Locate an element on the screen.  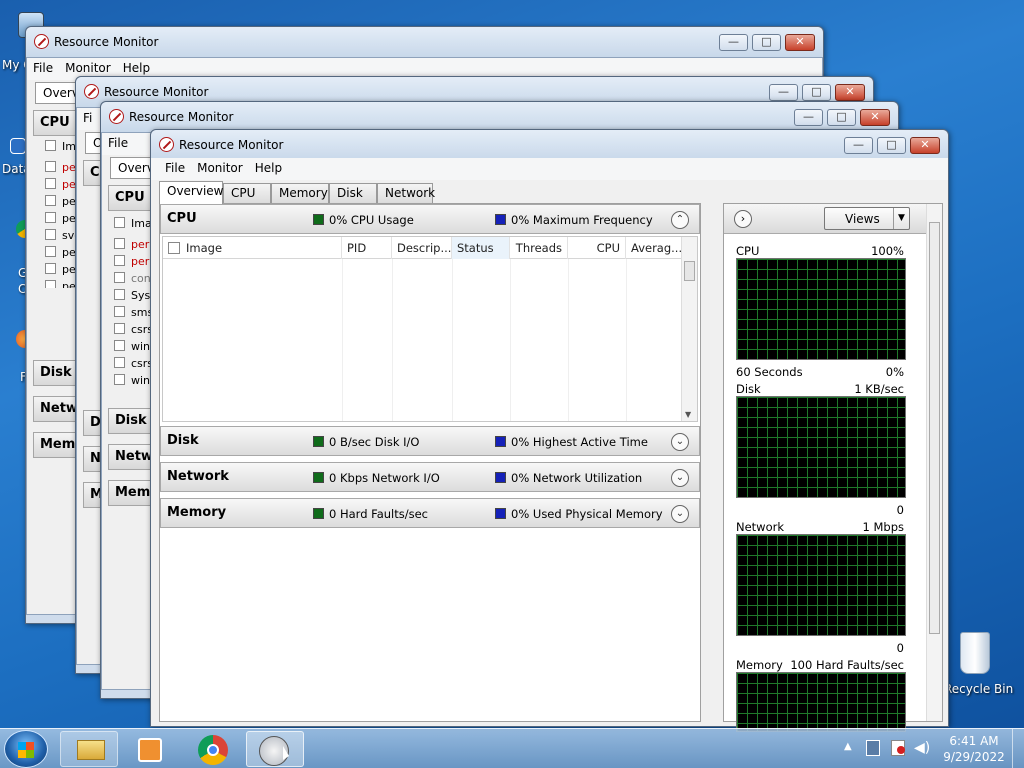
show-hidden-icons-icon: ▲ is located at coordinates (848, 746).